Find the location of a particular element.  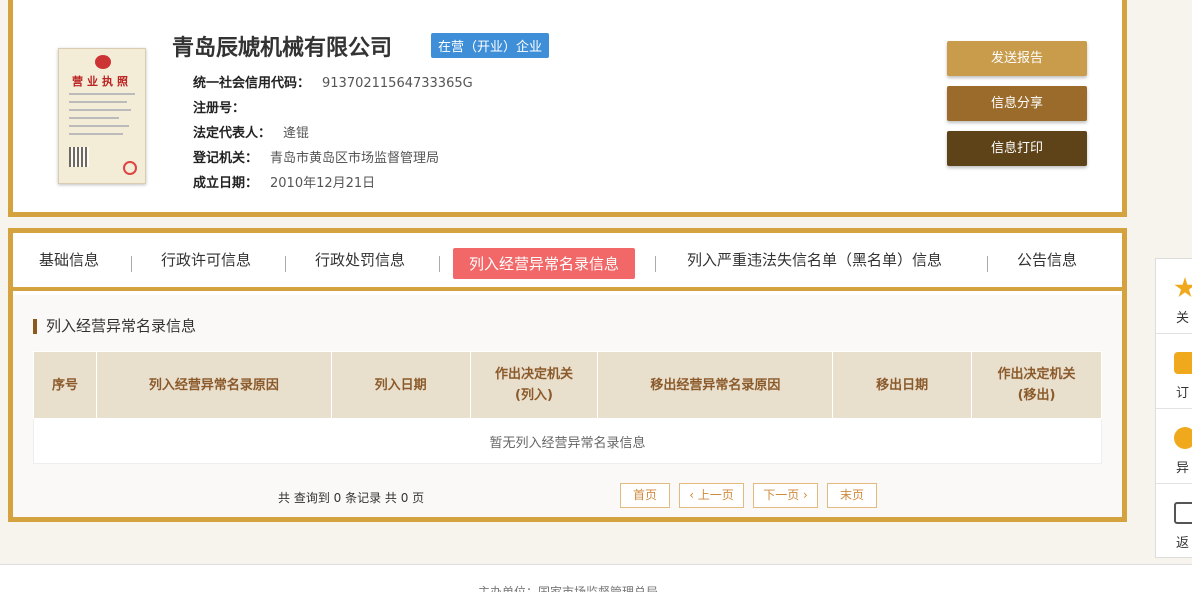

chat-bubble-icon is located at coordinates (1183, 438).